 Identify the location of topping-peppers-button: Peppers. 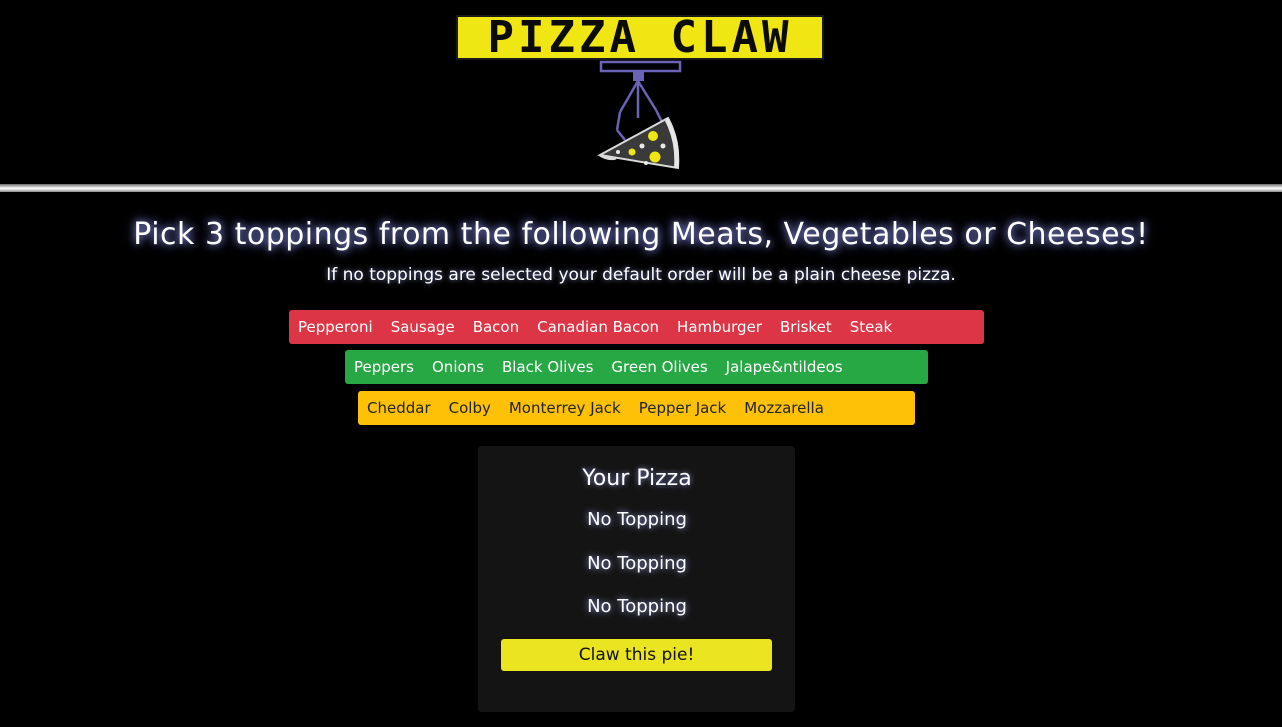
(388, 367).